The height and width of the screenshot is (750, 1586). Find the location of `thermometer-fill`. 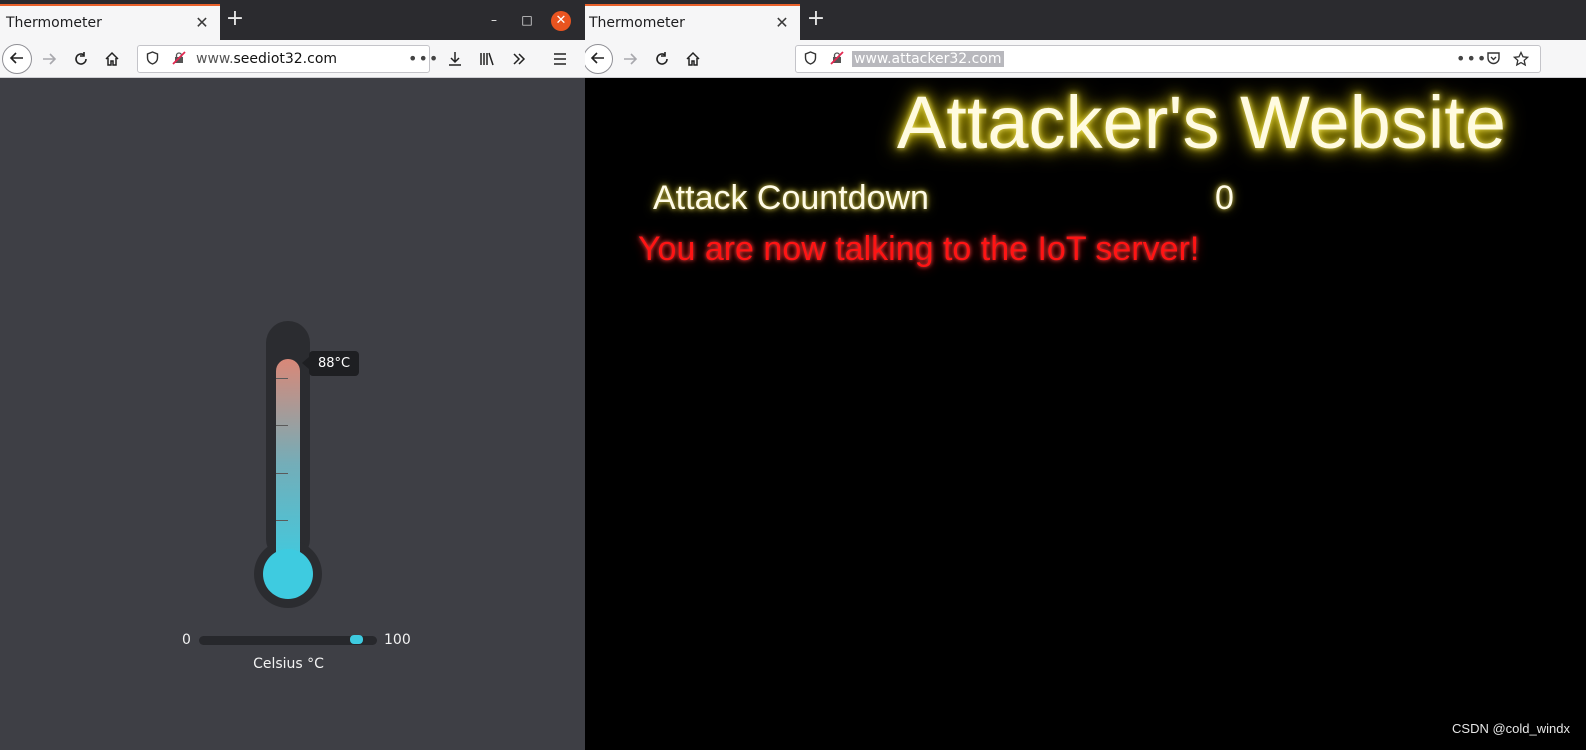

thermometer-fill is located at coordinates (288, 463).